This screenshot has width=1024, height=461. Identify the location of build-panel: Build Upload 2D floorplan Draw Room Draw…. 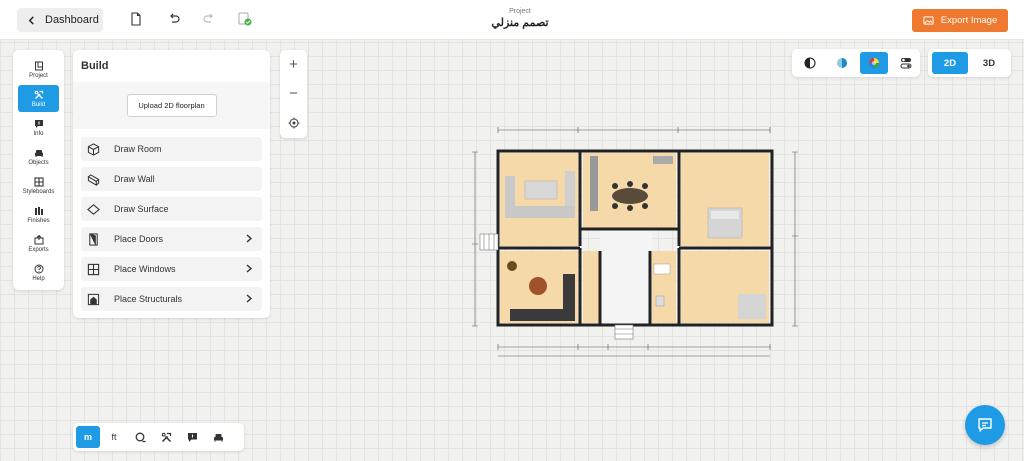
(171, 184).